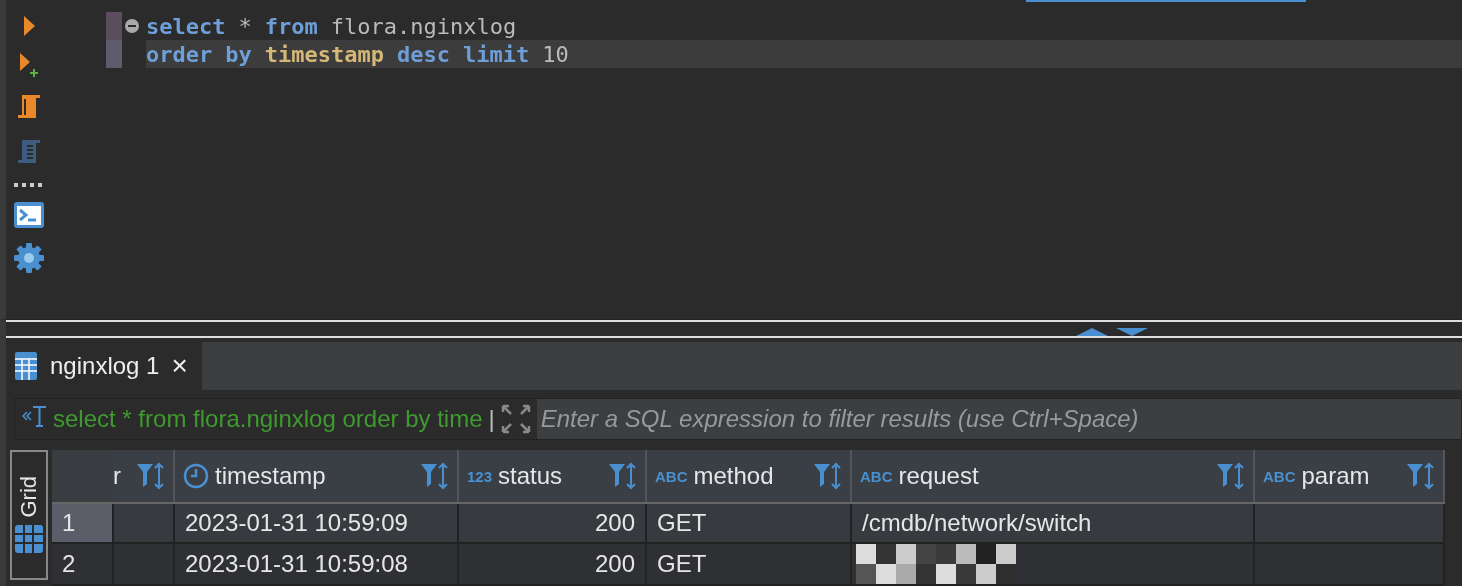  What do you see at coordinates (1052, 476) in the screenshot?
I see `column-header: ABC request` at bounding box center [1052, 476].